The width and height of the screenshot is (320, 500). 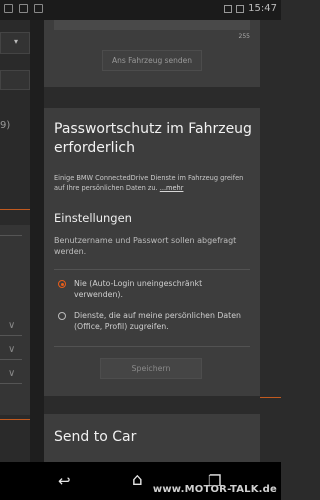 What do you see at coordinates (37, 241) in the screenshot?
I see `gutter` at bounding box center [37, 241].